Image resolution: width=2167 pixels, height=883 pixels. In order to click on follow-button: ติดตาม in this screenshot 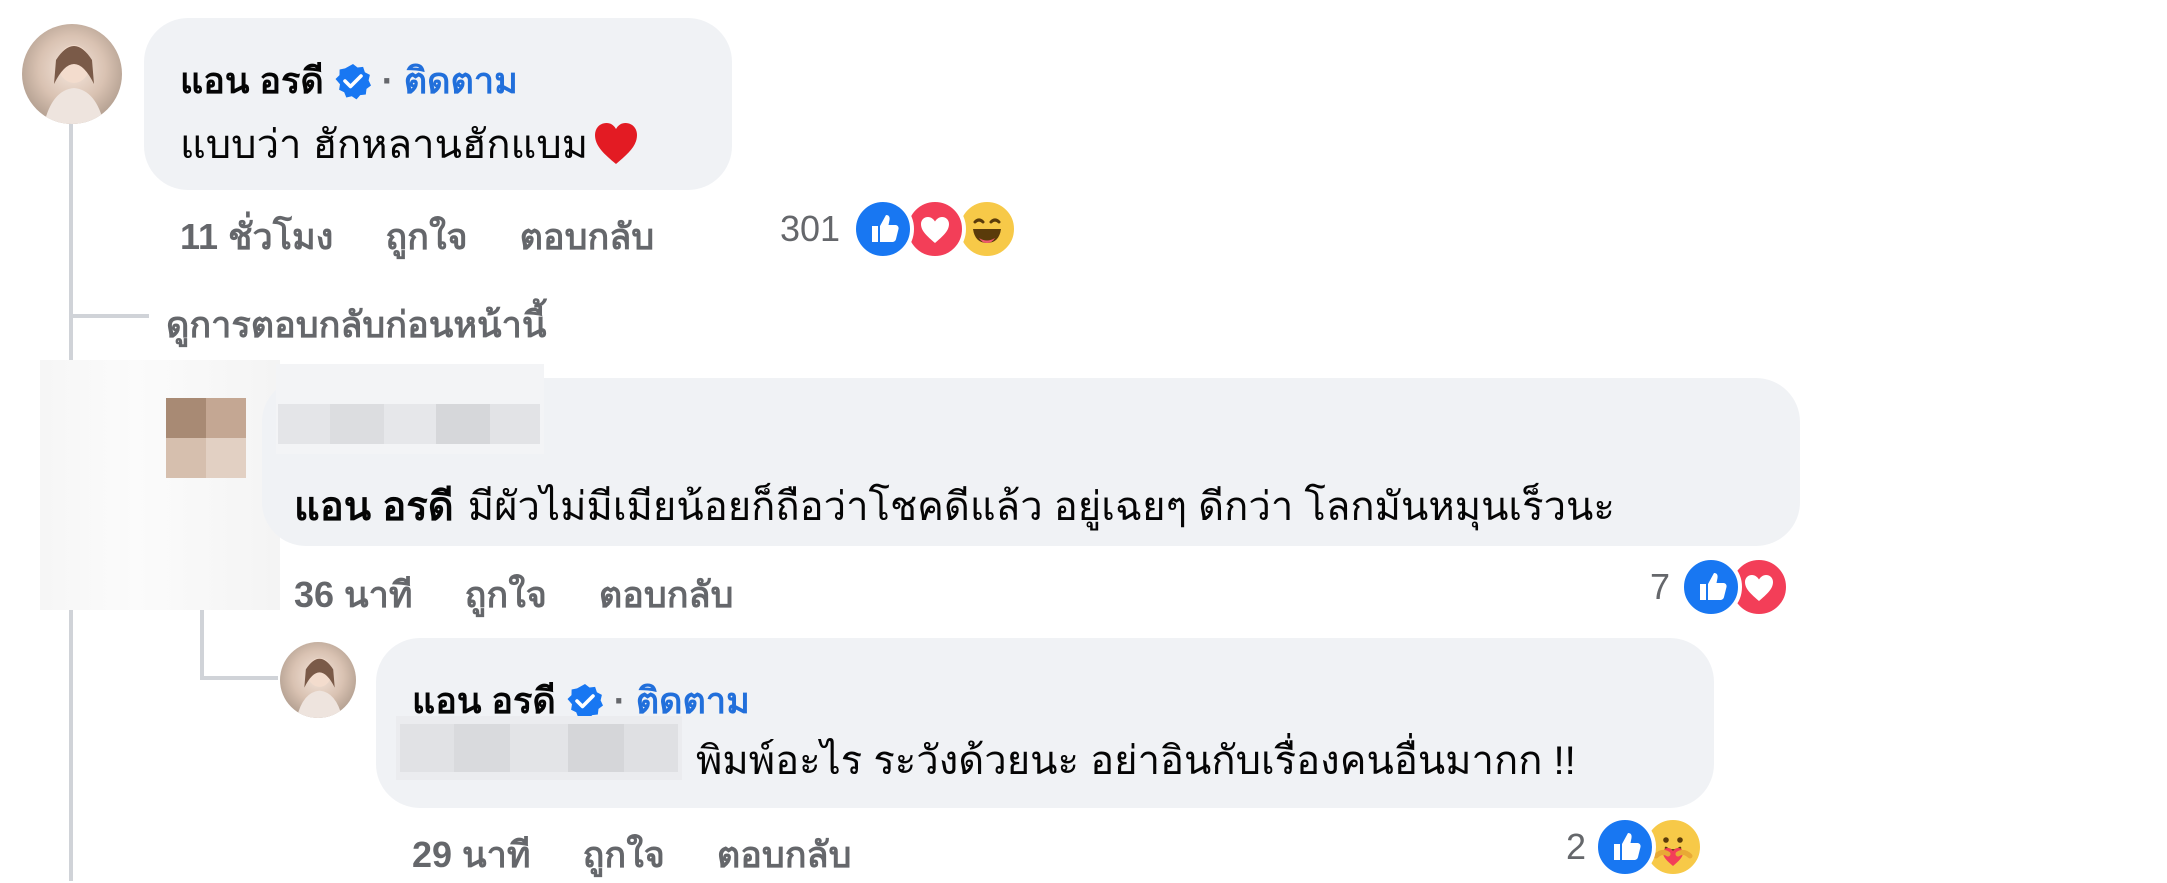, I will do `click(461, 80)`.